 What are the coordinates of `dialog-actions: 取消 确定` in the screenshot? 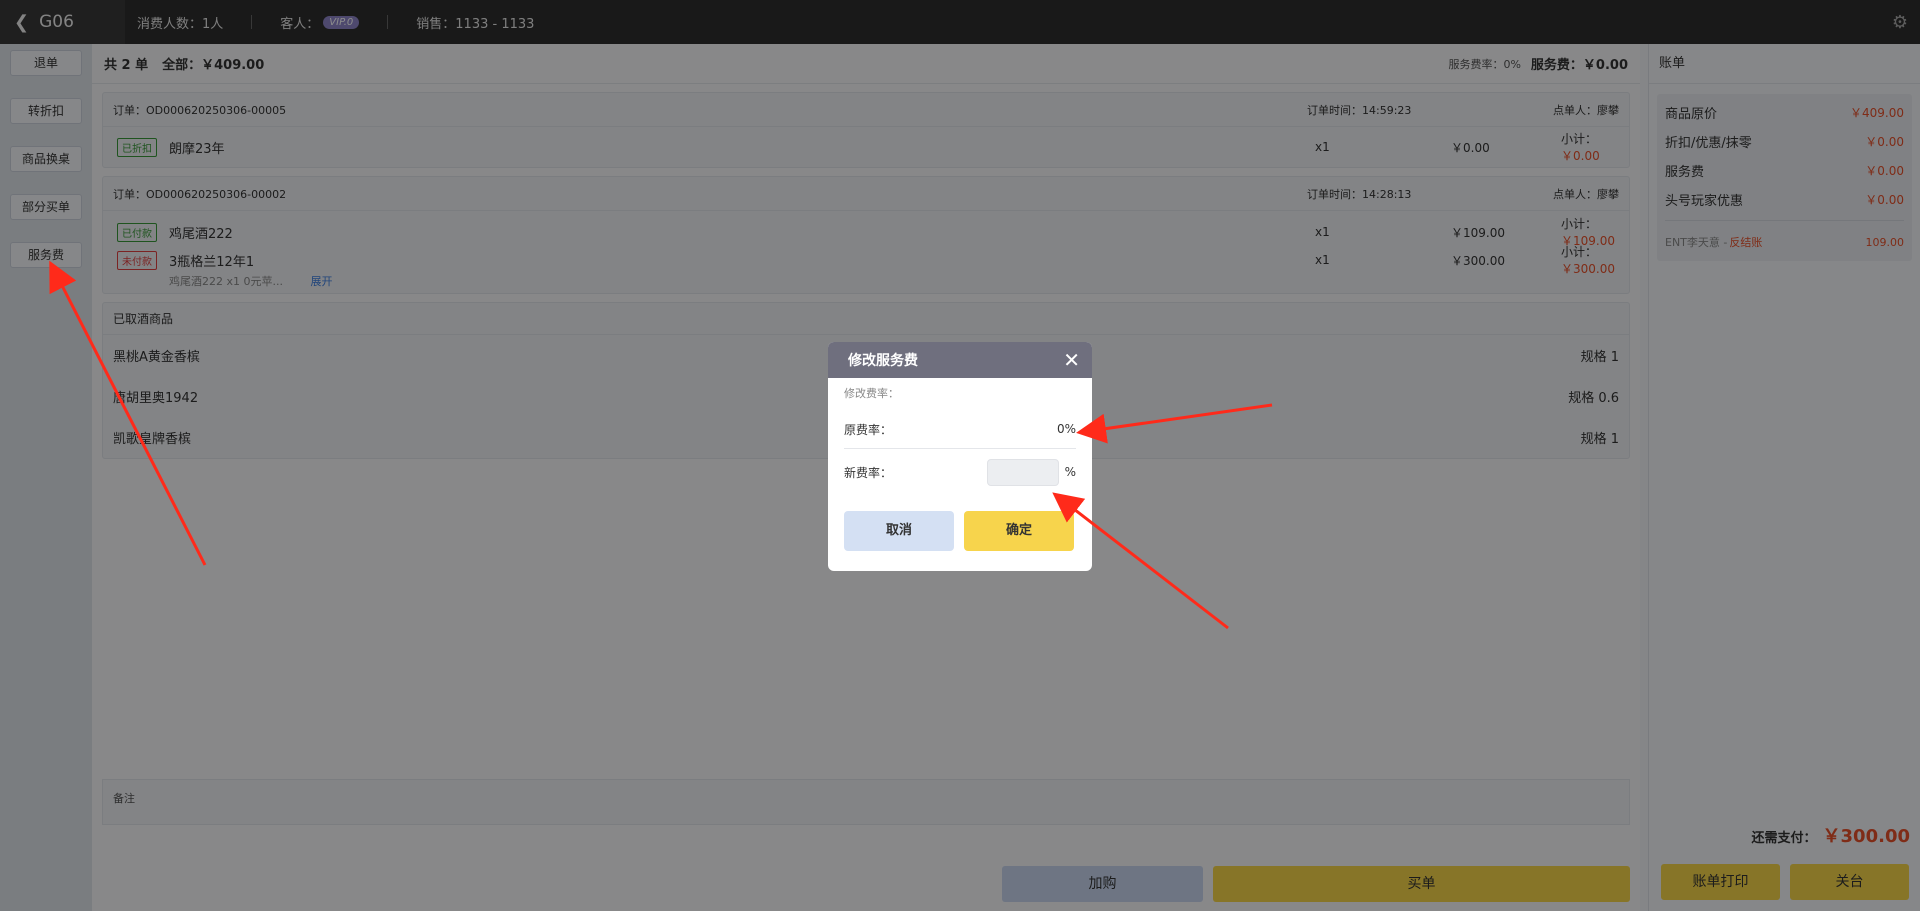 It's located at (960, 531).